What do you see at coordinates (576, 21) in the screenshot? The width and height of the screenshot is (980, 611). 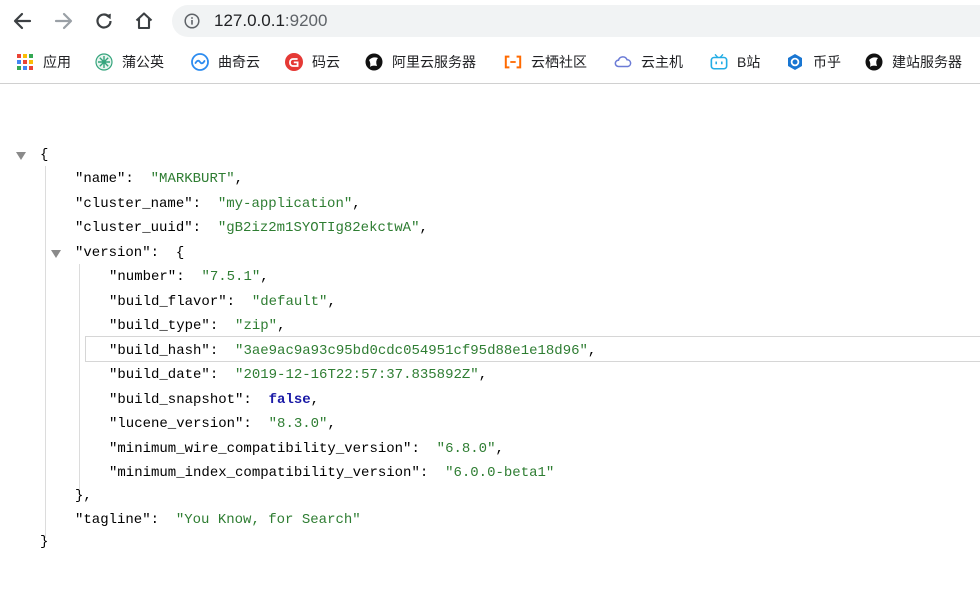 I see `address-bar: 127.0.0.1:9200` at bounding box center [576, 21].